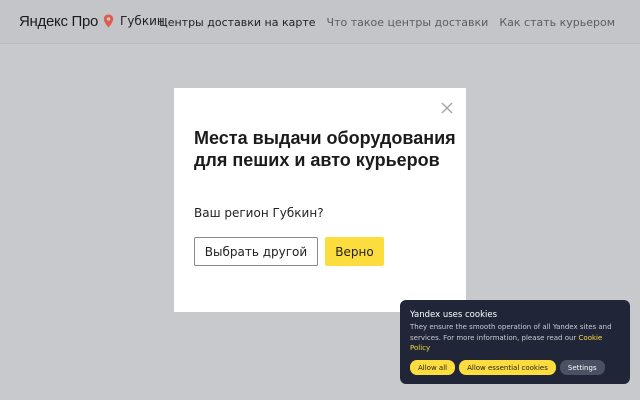 The width and height of the screenshot is (640, 400). I want to click on city-name: Губкин, so click(142, 21).